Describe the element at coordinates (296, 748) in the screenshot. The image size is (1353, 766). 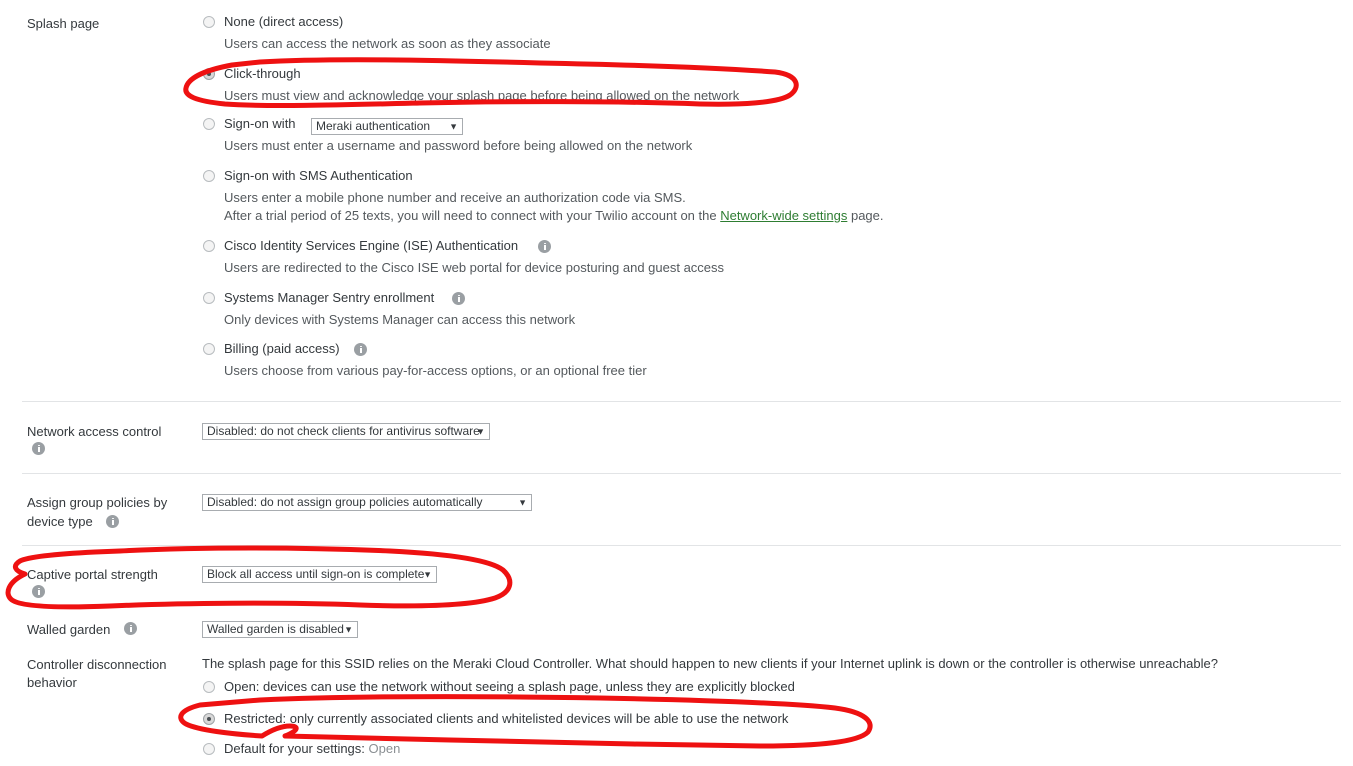
I see `controller-default-prefix: Default for your settings:` at that location.